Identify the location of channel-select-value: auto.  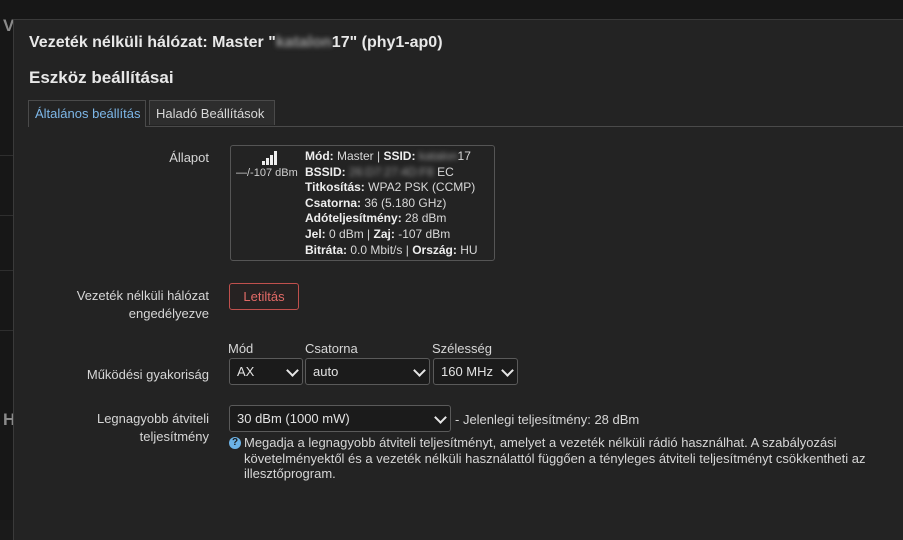
(326, 371).